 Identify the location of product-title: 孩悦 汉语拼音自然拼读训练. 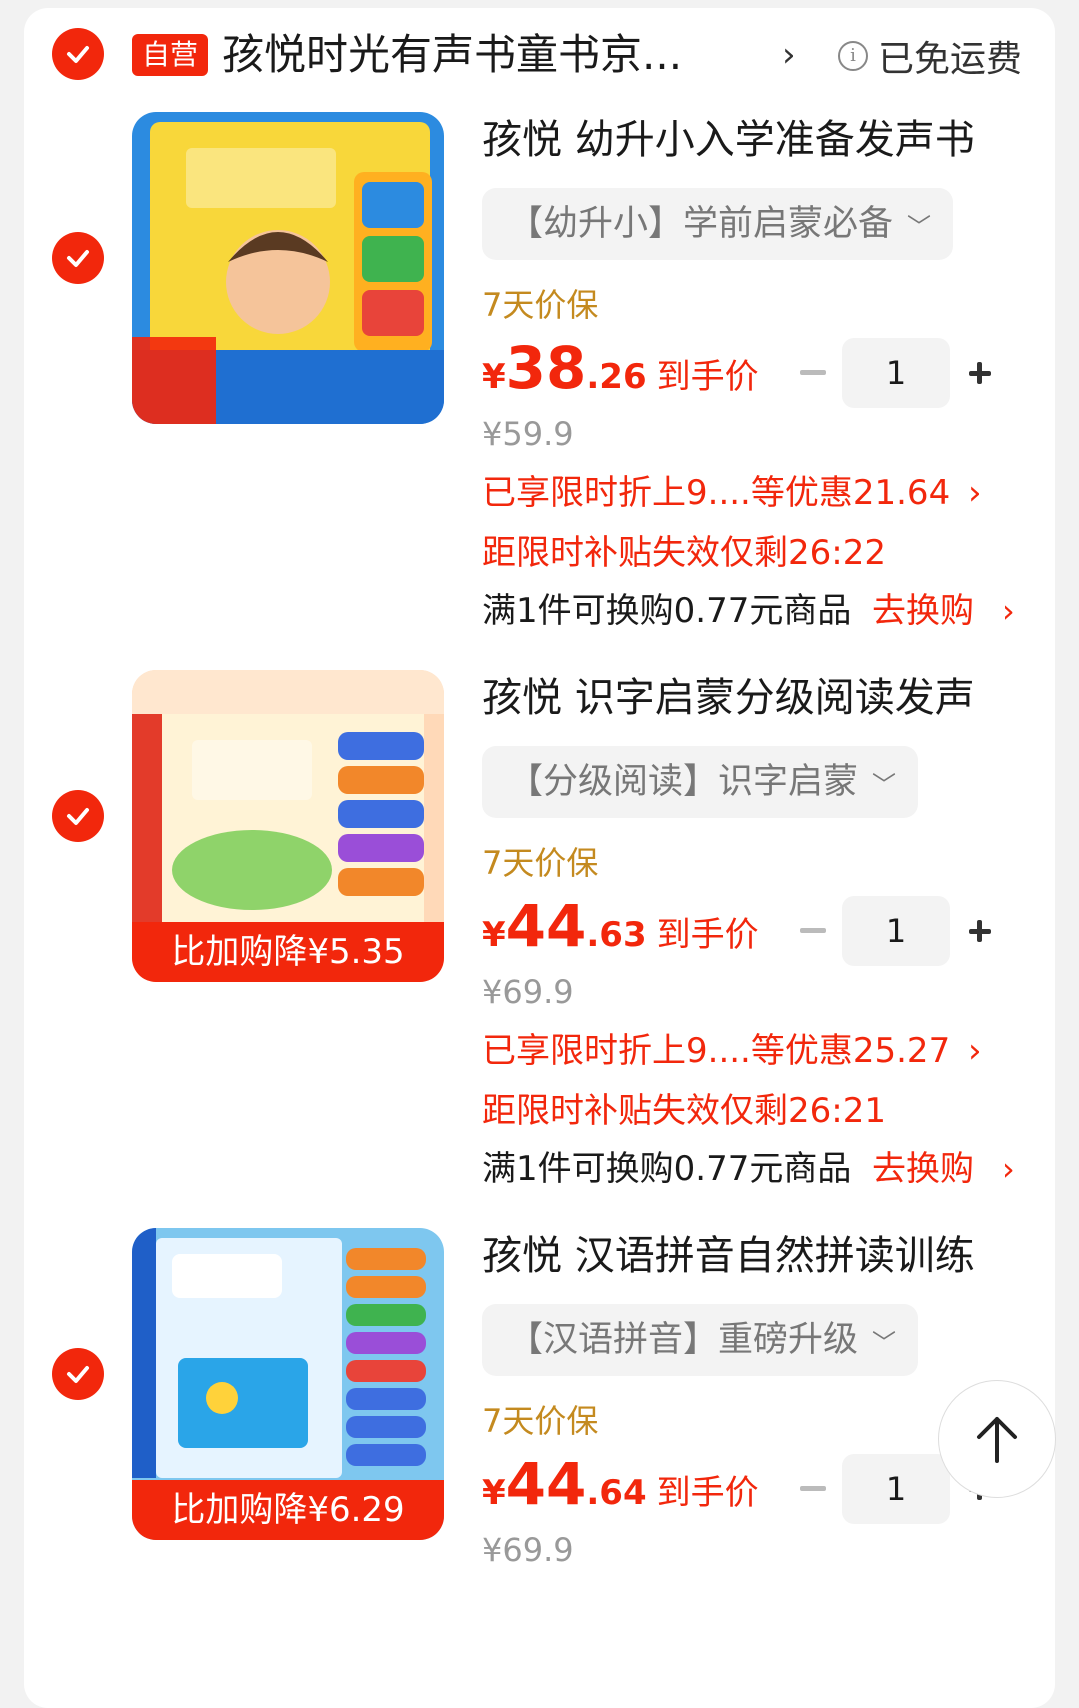
(742, 1256).